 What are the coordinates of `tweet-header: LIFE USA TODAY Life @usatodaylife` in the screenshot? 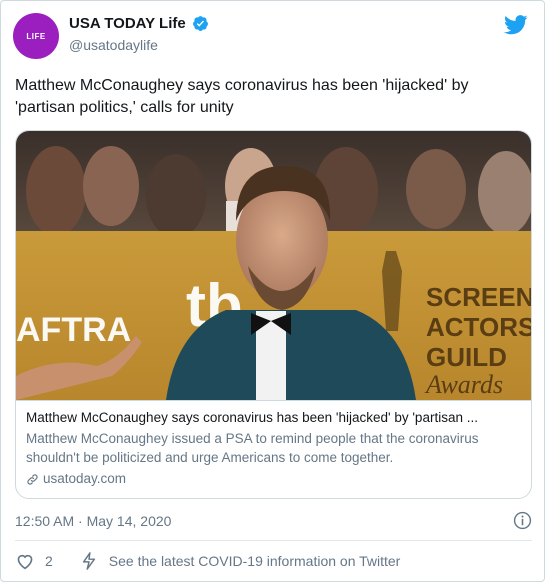 It's located at (272, 37).